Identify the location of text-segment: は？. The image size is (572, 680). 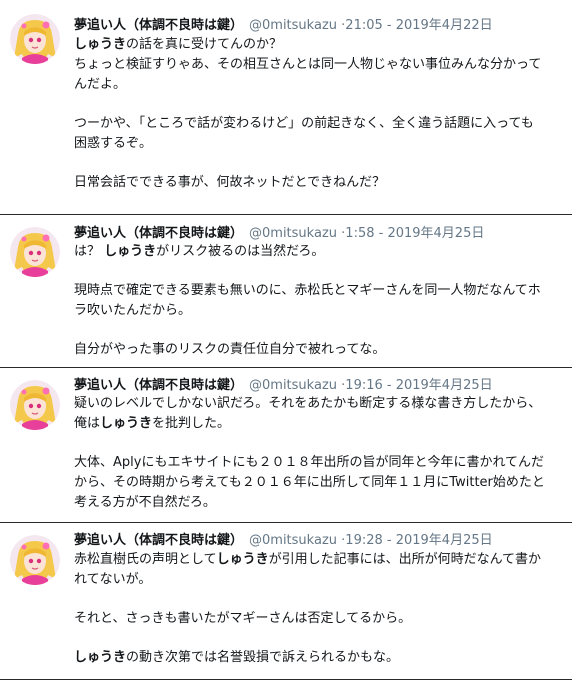
(89, 251).